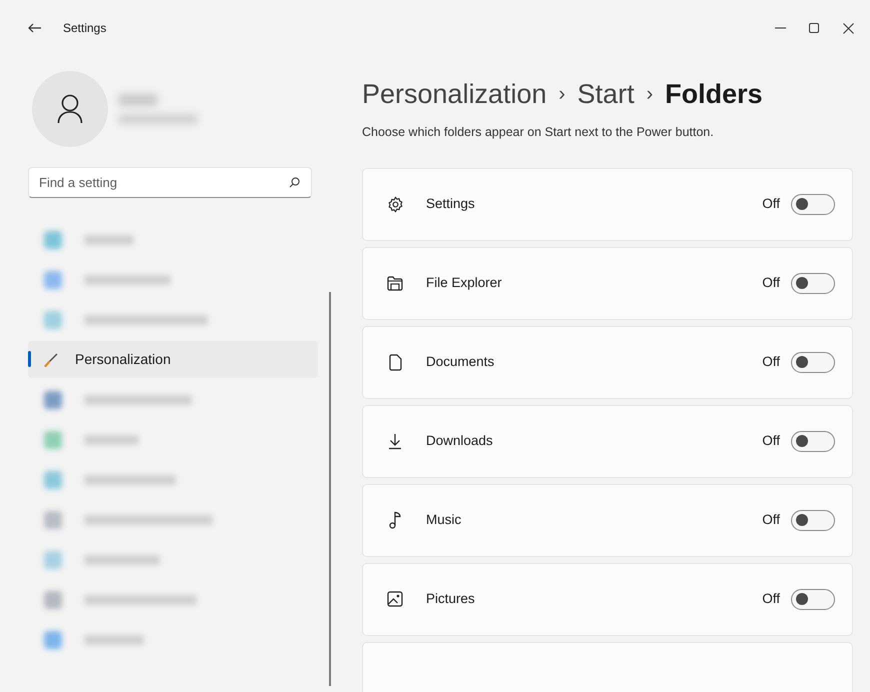  Describe the element at coordinates (460, 441) in the screenshot. I see `setting-label: Downloads` at that location.